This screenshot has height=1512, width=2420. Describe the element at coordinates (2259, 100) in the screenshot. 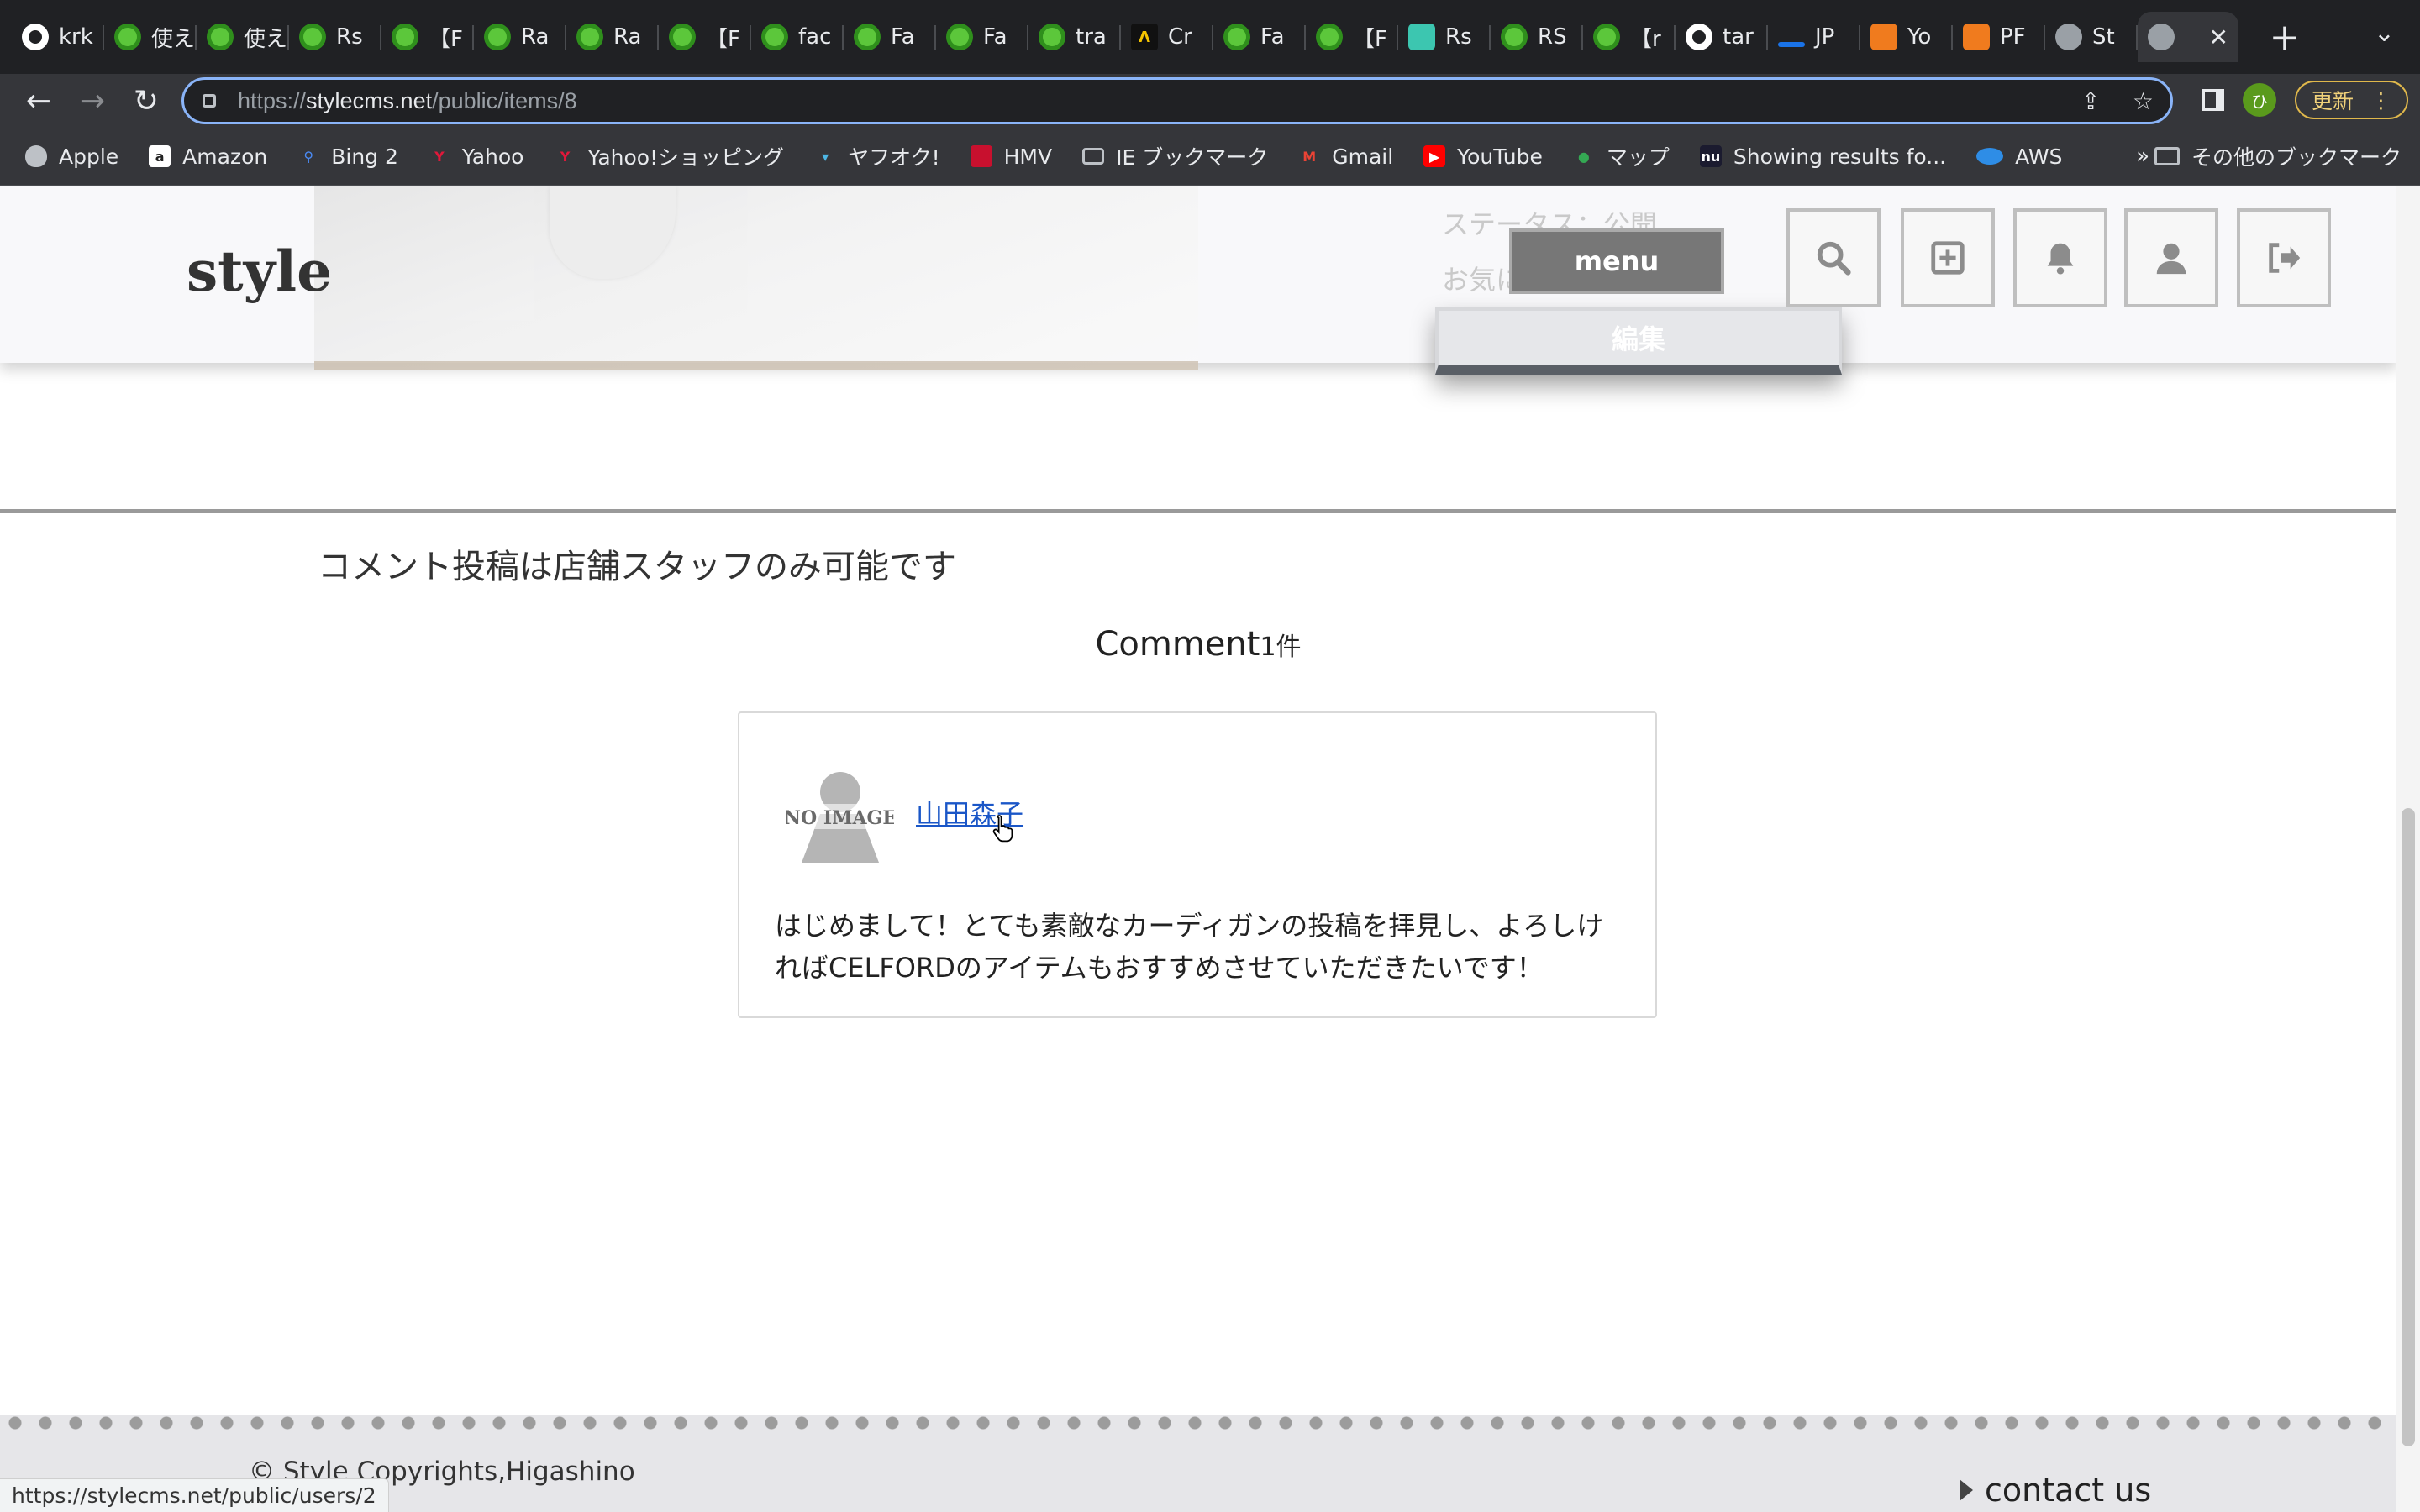

I see `profile-avatar: ひ` at that location.